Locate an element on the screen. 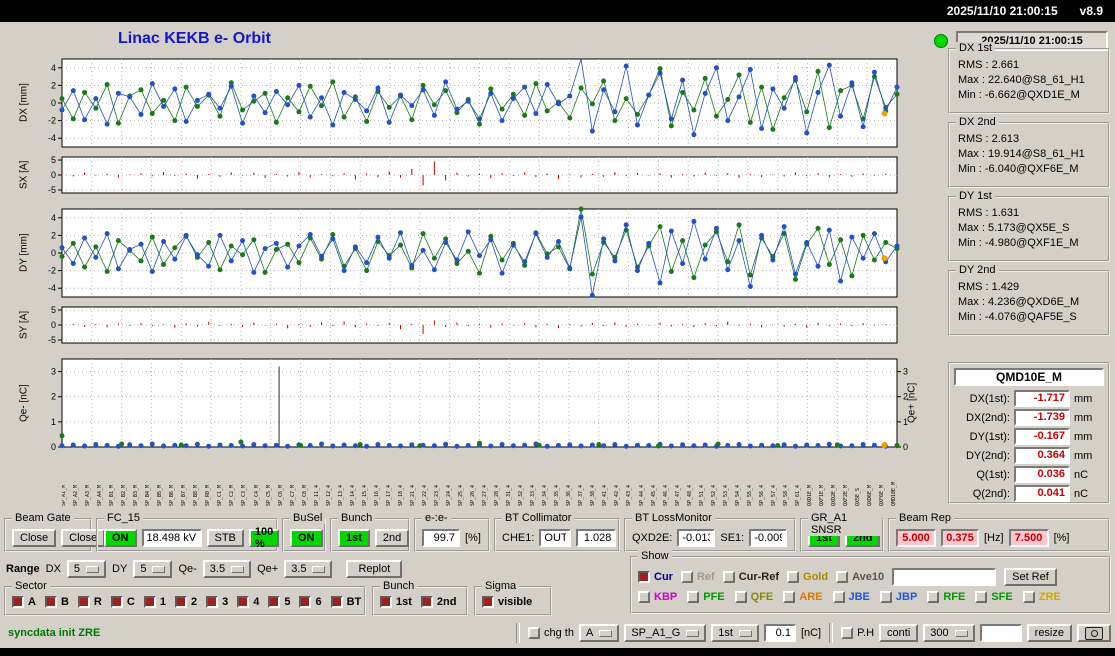  sector-2: 2 is located at coordinates (185, 602).